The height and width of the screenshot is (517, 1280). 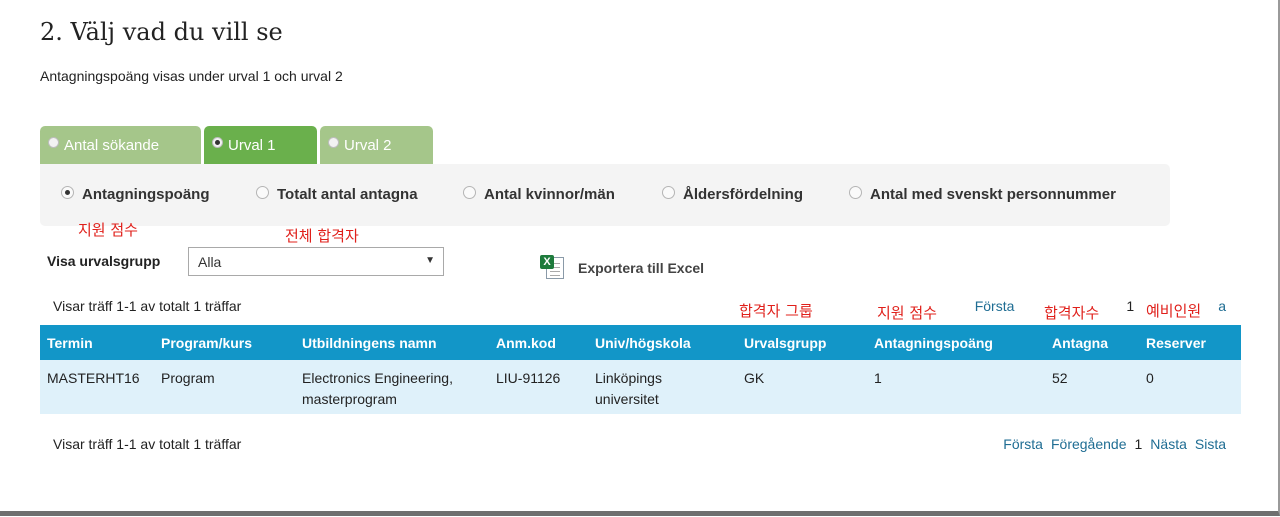 I want to click on page-title: 2. Välj vad du vill se, so click(x=161, y=32).